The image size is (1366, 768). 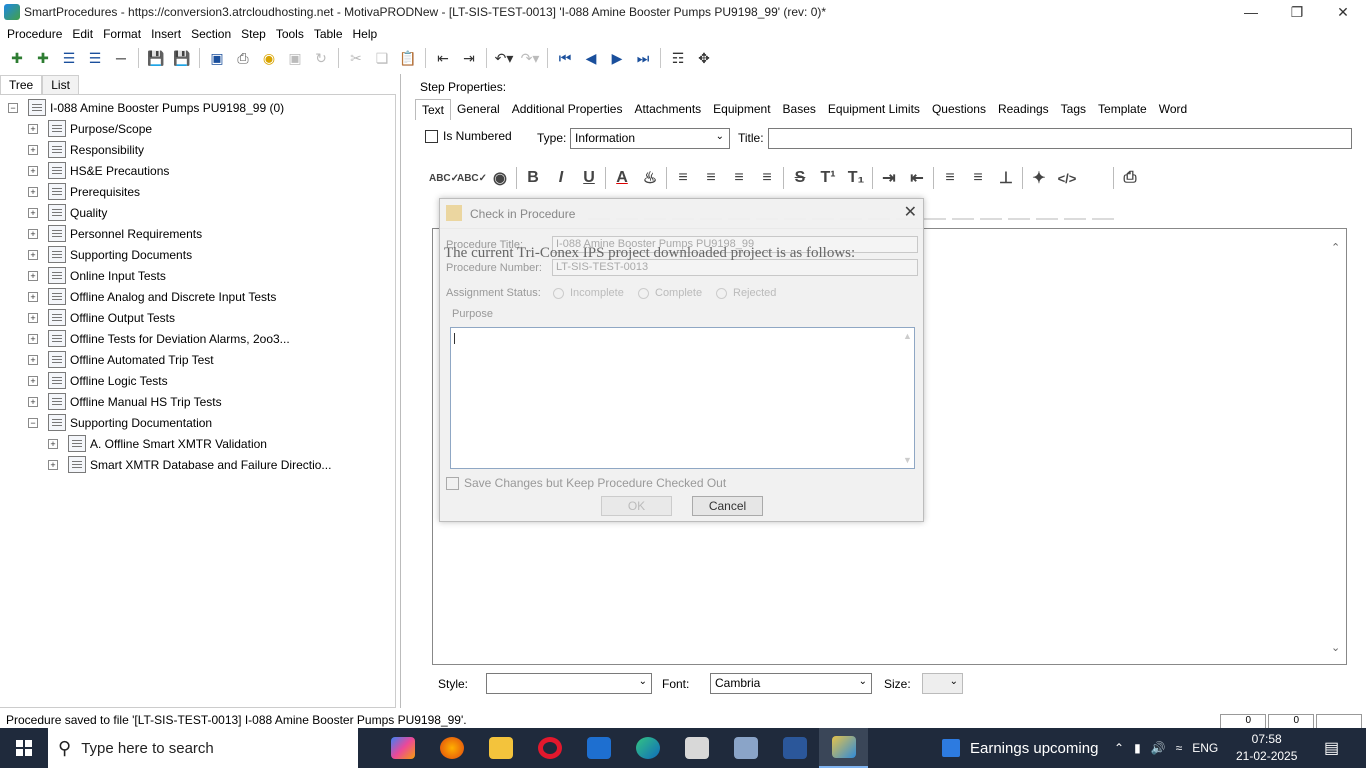 What do you see at coordinates (17, 58) in the screenshot?
I see `add-icon: ✚` at bounding box center [17, 58].